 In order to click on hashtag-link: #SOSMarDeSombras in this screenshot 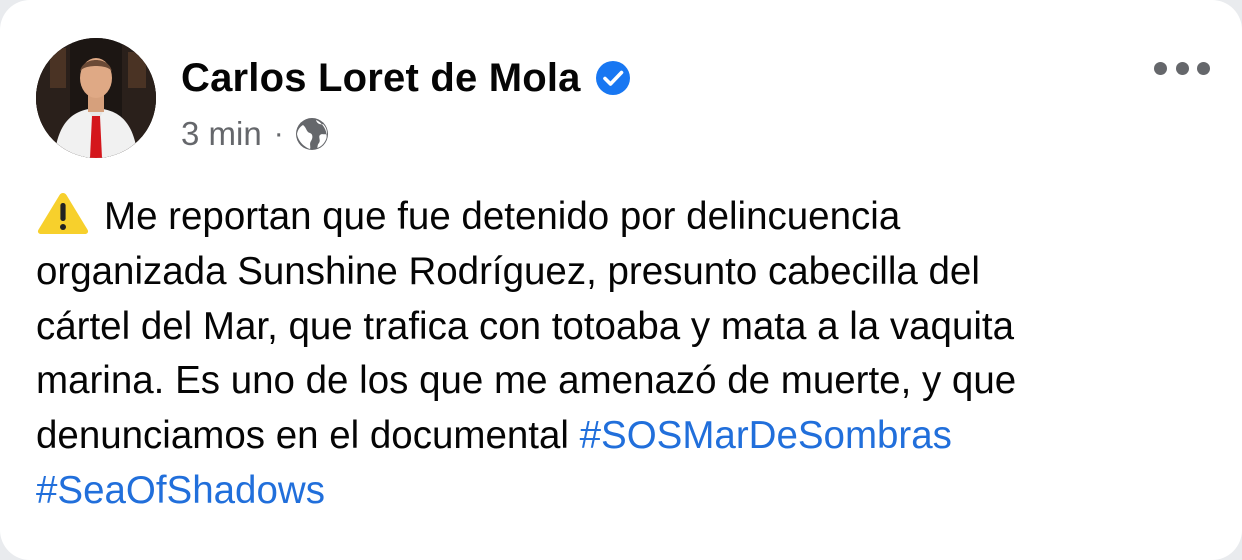, I will do `click(766, 435)`.